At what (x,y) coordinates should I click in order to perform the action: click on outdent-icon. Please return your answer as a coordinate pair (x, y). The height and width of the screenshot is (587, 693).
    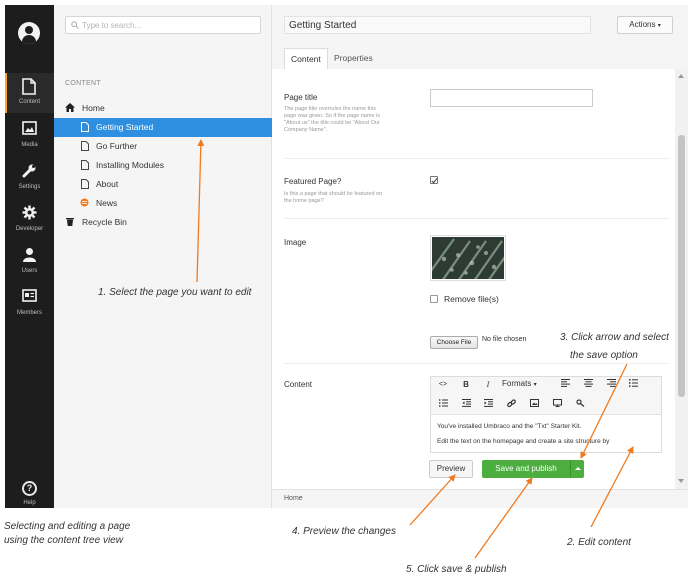
    Looking at the image, I should click on (466, 405).